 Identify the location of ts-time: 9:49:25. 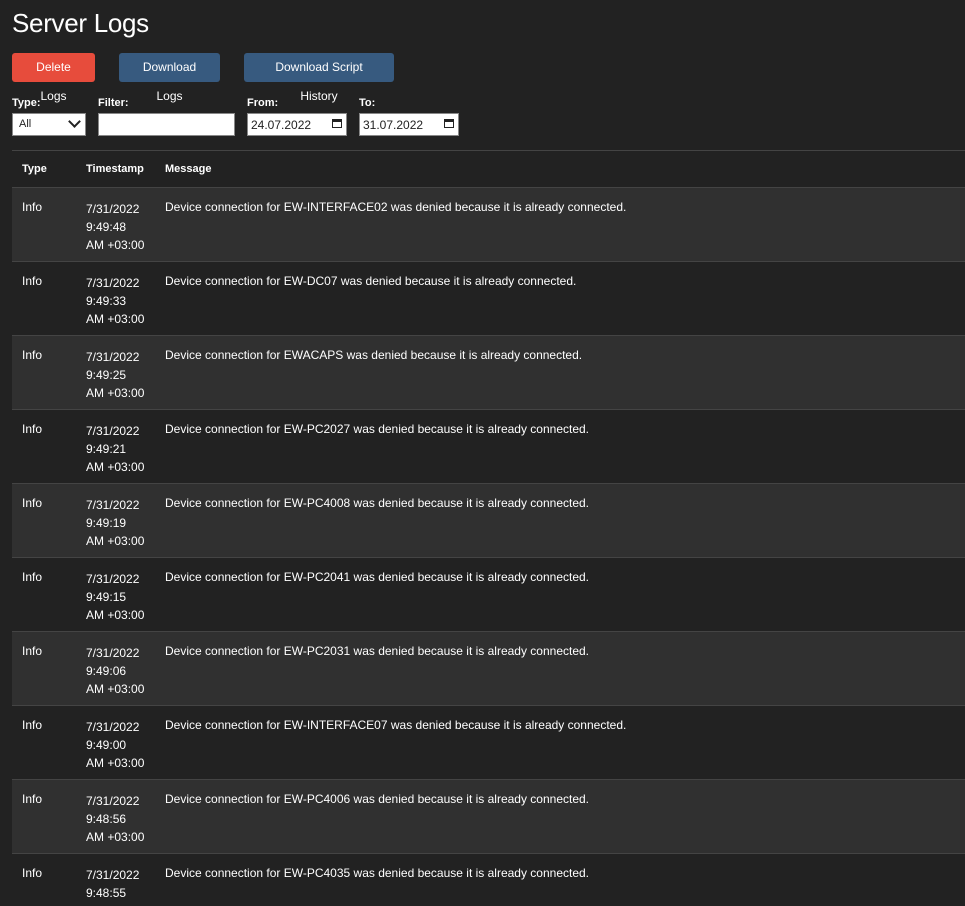
(106, 375).